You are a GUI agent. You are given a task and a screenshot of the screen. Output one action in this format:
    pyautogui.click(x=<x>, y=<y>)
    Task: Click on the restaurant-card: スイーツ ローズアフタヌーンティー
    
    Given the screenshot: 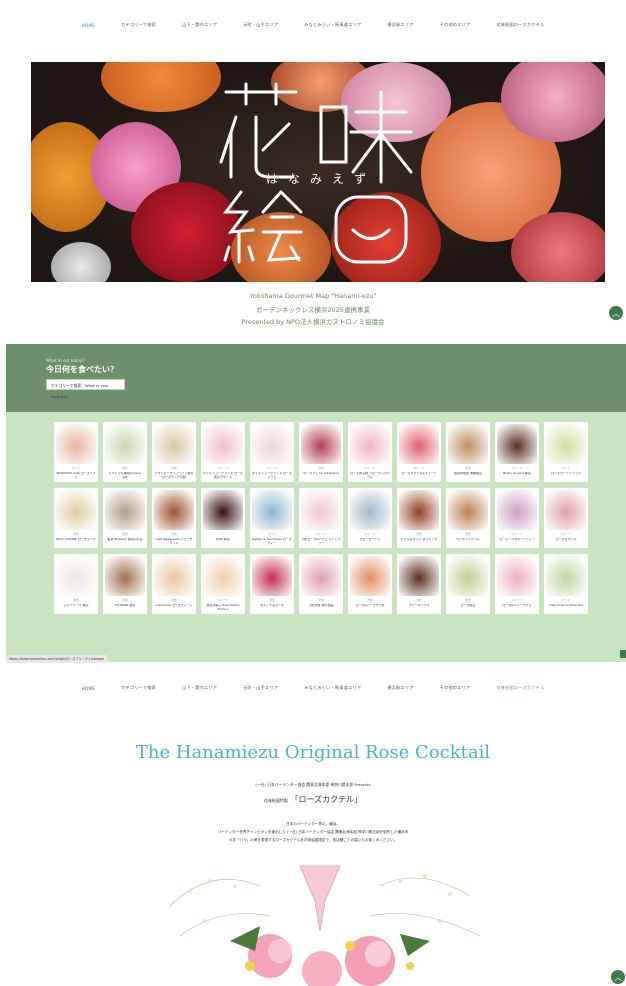 What is the action you would take?
    pyautogui.click(x=517, y=518)
    